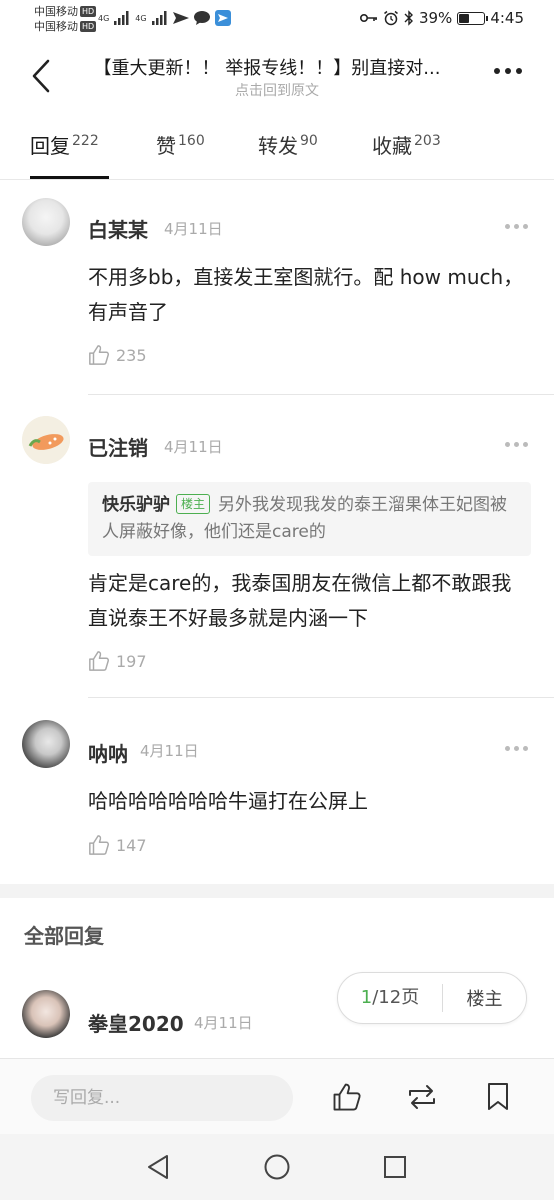 The image size is (554, 1200). I want to click on carrier-2: 中国移动, so click(56, 26).